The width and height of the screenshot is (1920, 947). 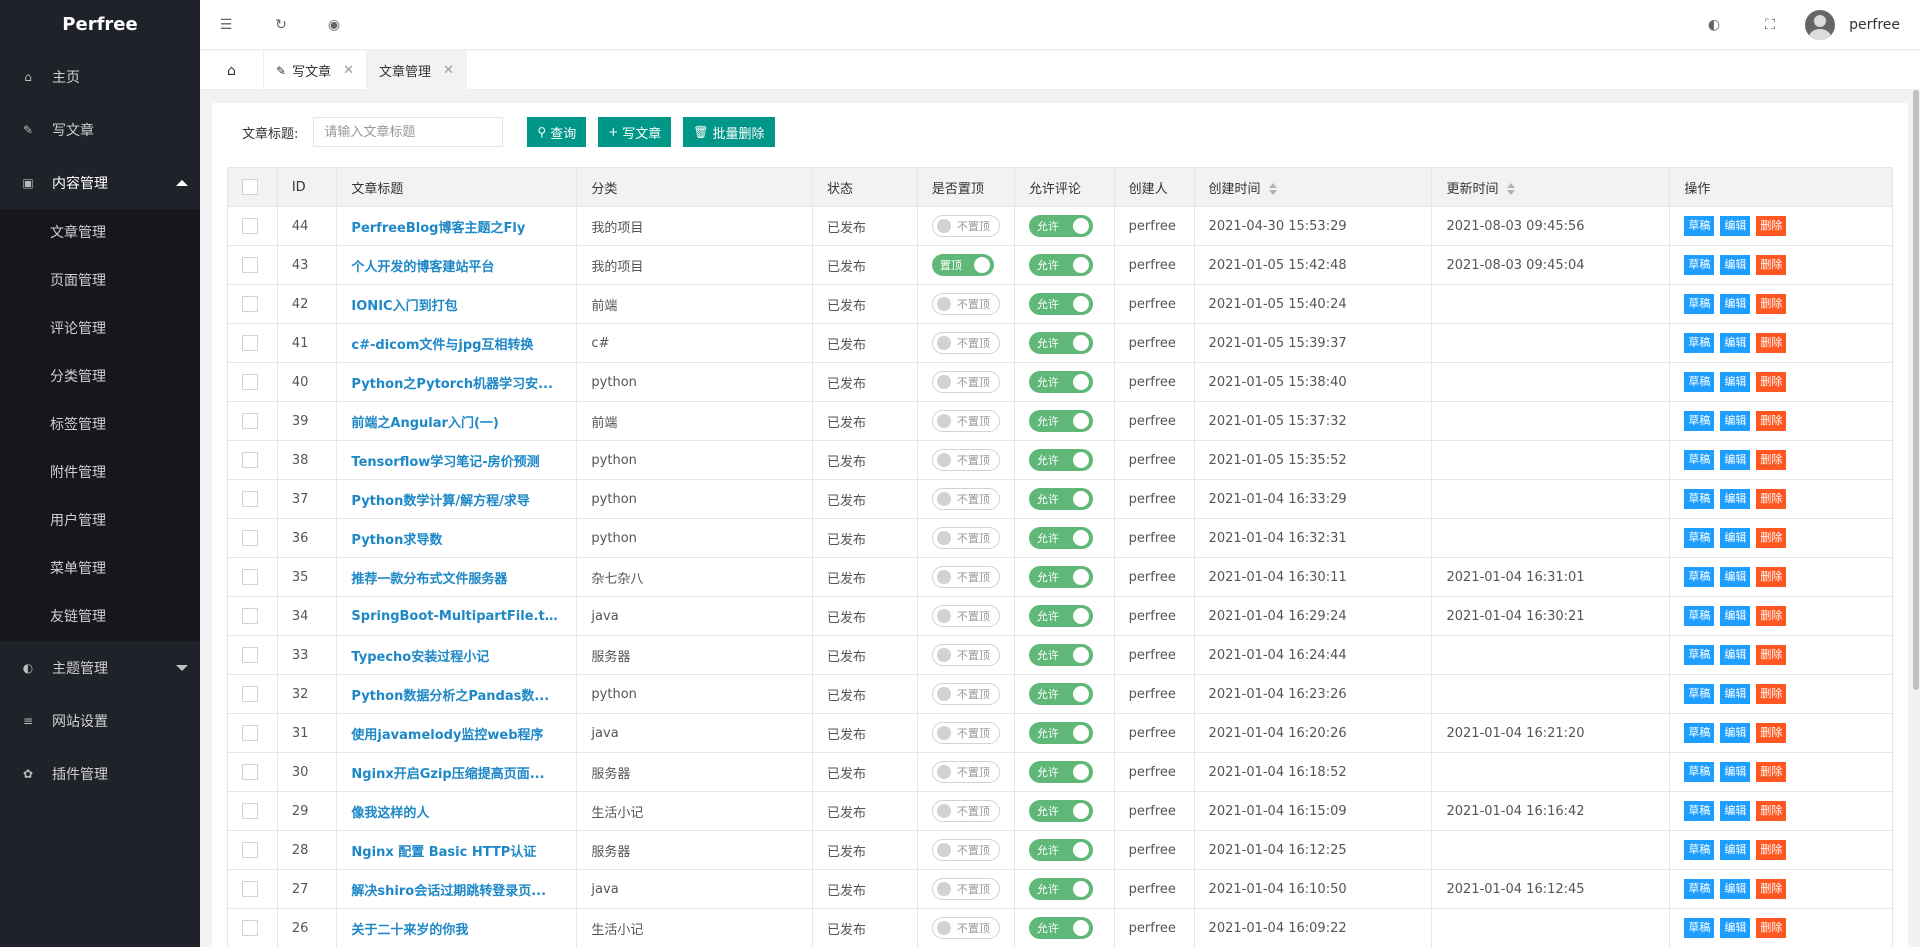 What do you see at coordinates (100, 233) in the screenshot?
I see `submenu-item-articles: 文章管理` at bounding box center [100, 233].